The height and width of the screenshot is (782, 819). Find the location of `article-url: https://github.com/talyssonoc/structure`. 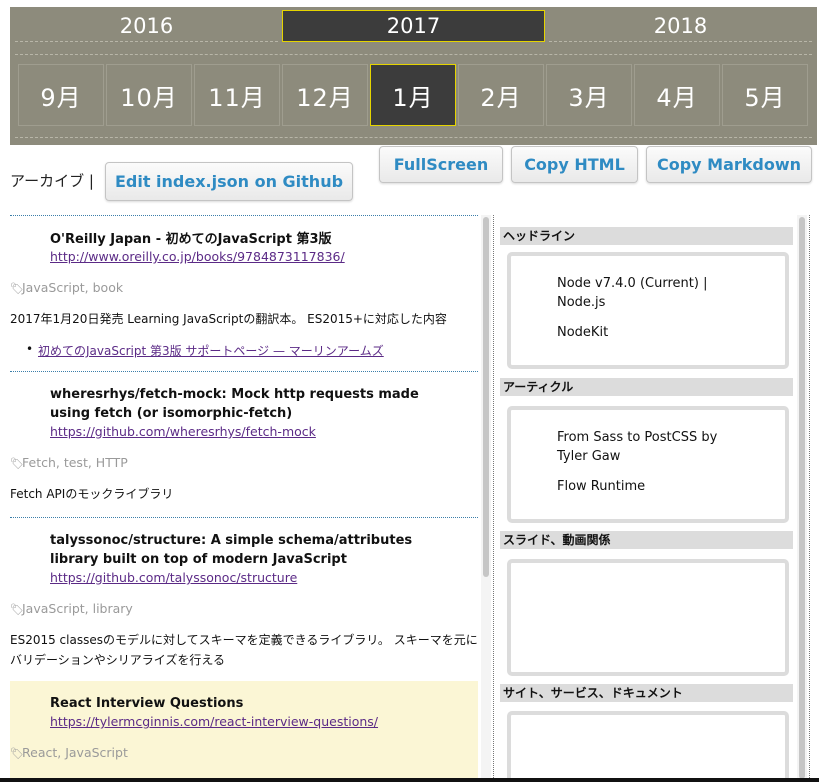

article-url: https://github.com/talyssonoc/structure is located at coordinates (173, 577).